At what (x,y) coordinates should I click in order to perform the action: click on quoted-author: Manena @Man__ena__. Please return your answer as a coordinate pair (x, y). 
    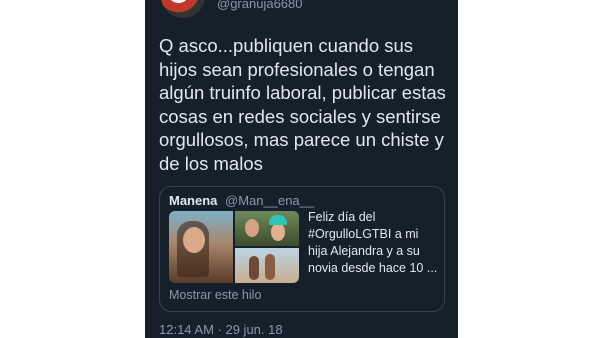
    Looking at the image, I should click on (241, 200).